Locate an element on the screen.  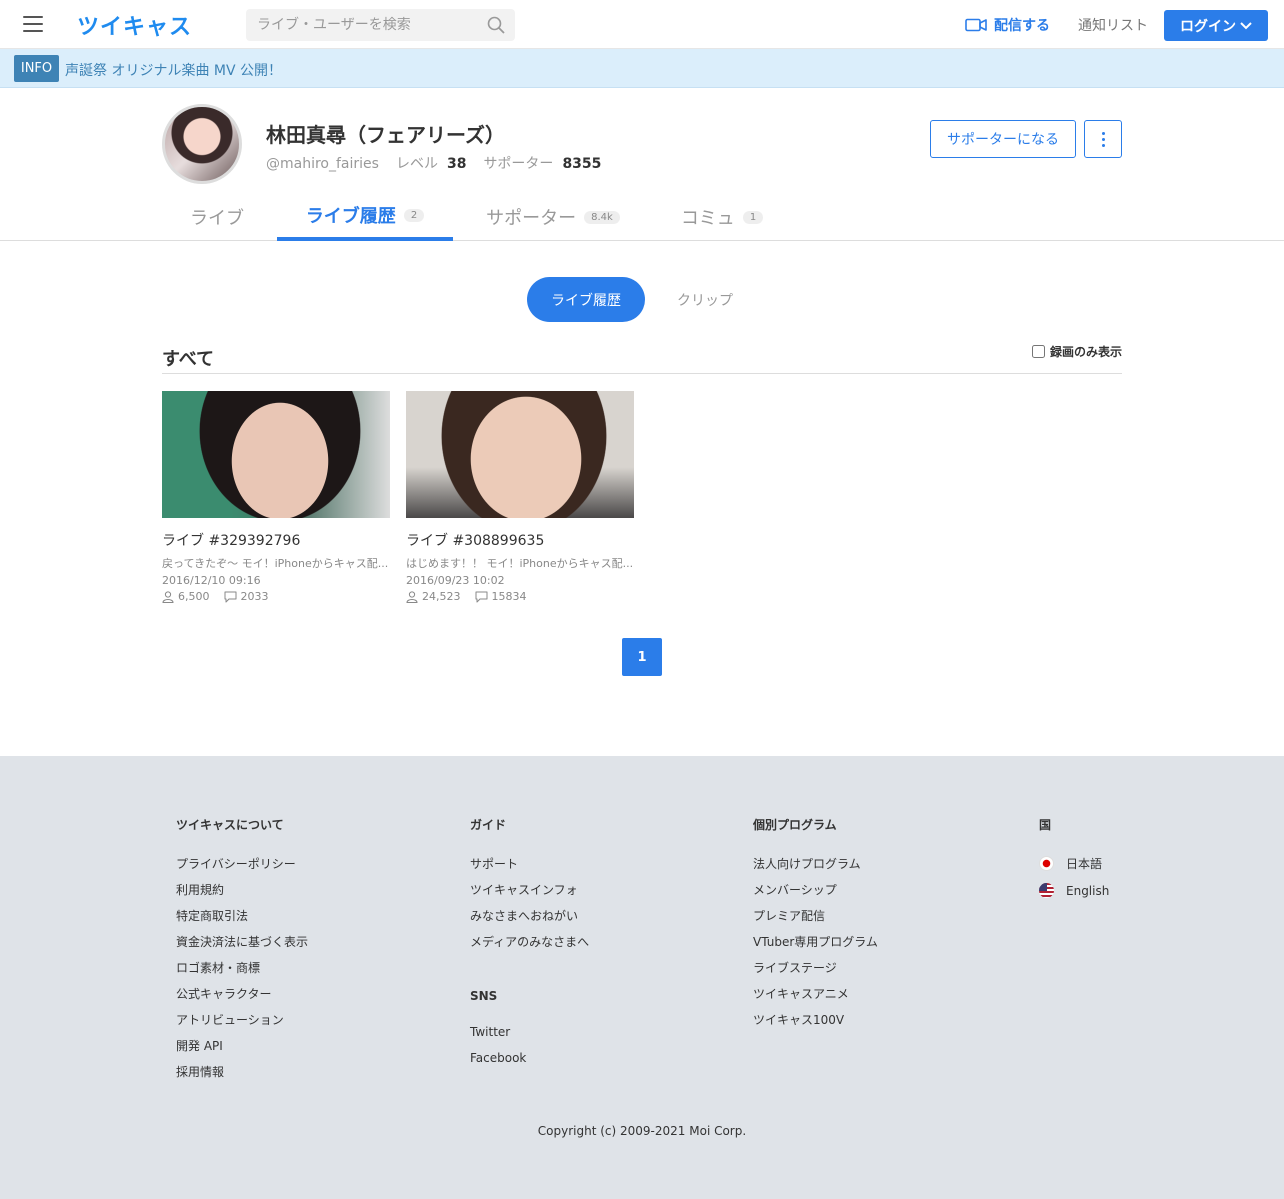
footer-link: 採用情報 is located at coordinates (242, 1076).